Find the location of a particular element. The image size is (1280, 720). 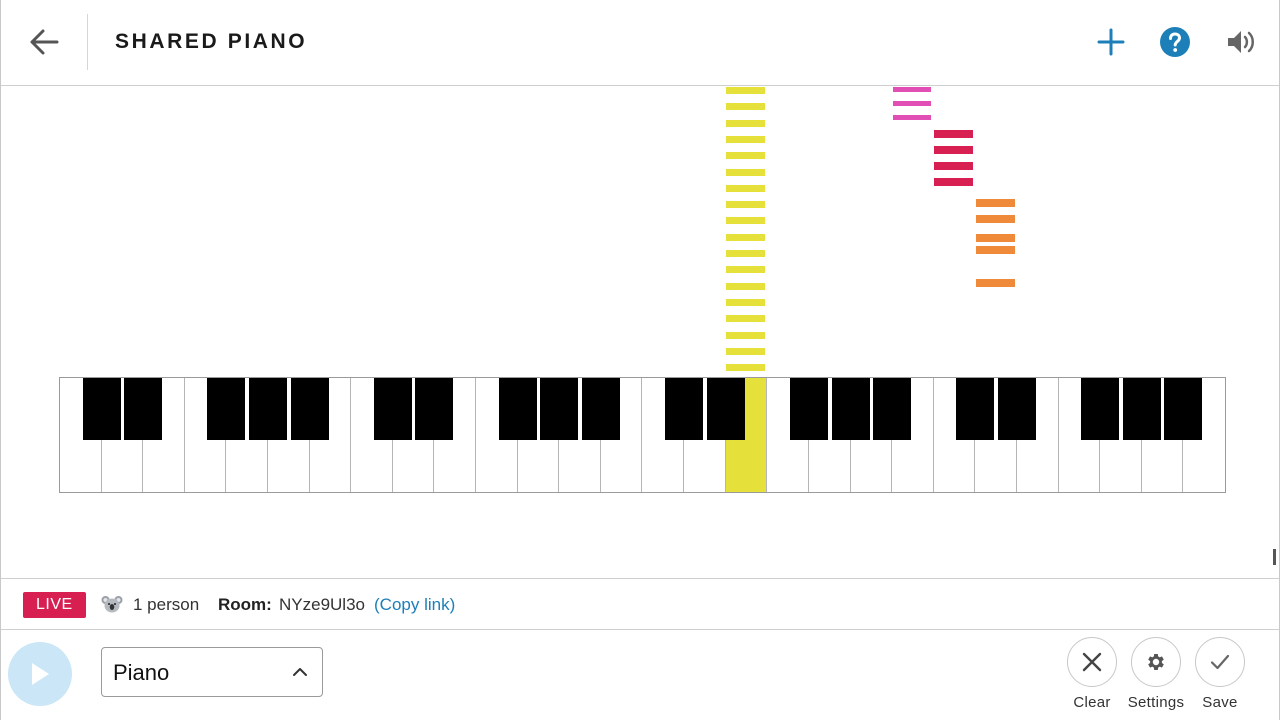

play-icon is located at coordinates (40, 674).